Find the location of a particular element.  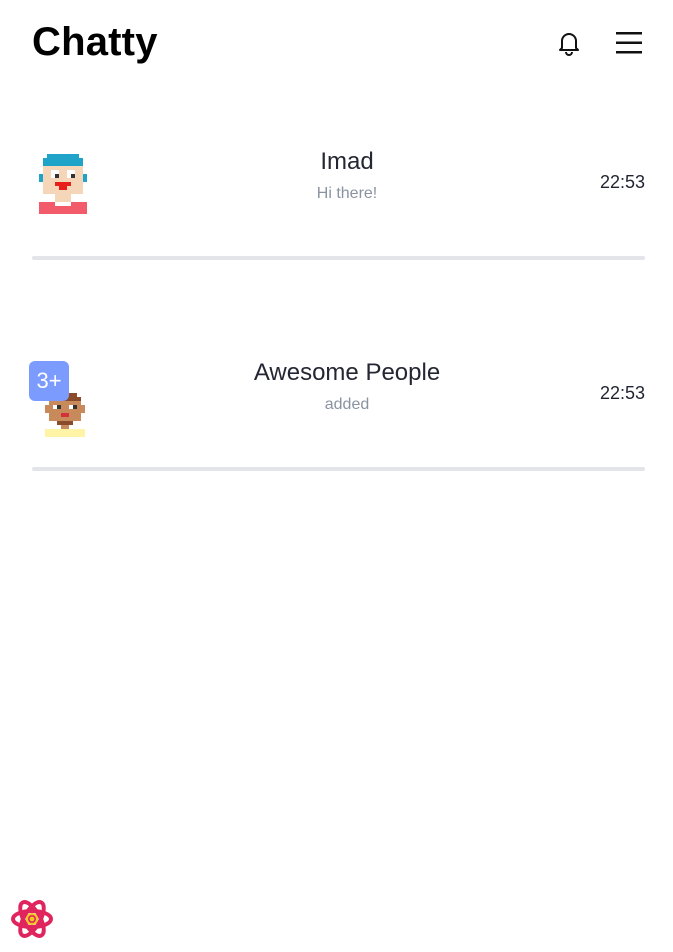

chat-info: Imad Hi there! is located at coordinates (347, 176).